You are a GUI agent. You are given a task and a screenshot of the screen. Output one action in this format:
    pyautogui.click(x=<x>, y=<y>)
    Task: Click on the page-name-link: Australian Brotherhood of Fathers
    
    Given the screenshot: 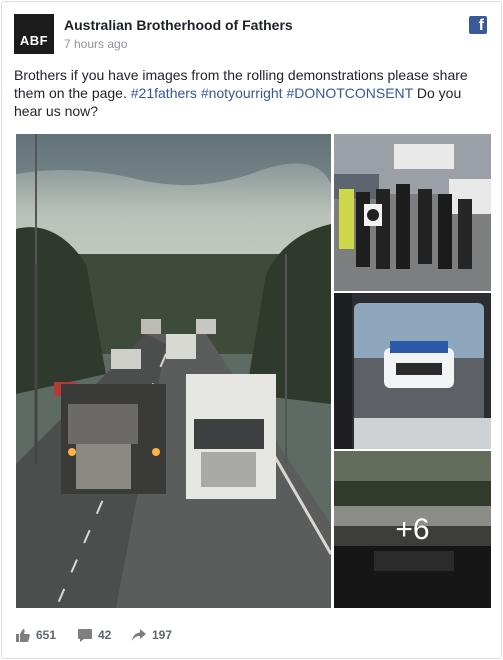 What is the action you would take?
    pyautogui.click(x=178, y=25)
    